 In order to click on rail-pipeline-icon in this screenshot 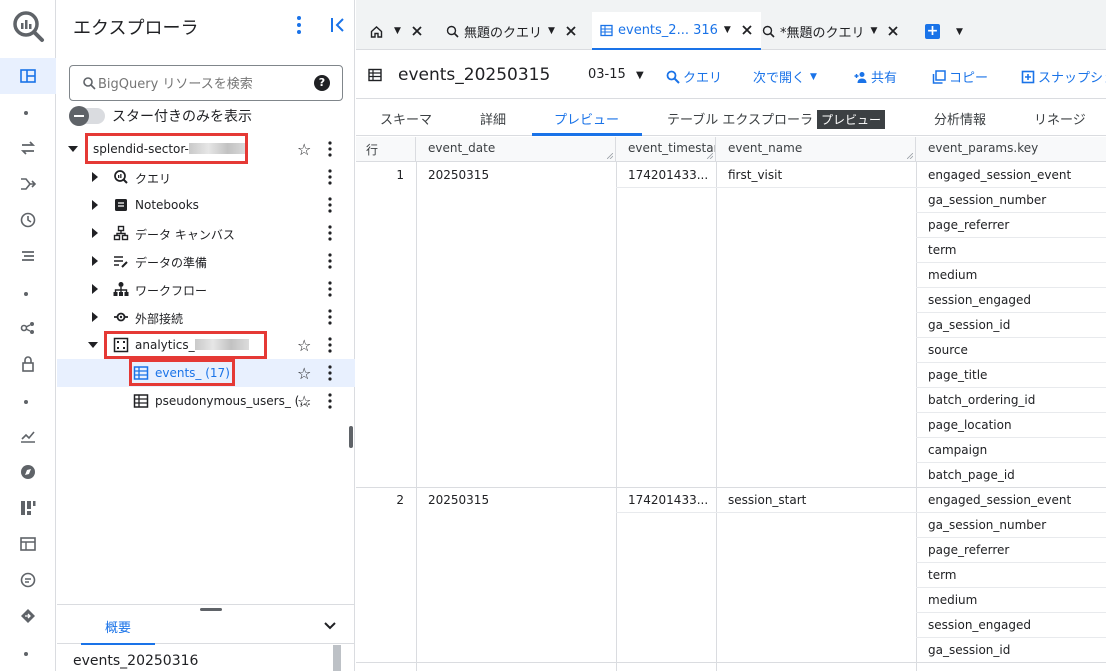, I will do `click(28, 184)`.